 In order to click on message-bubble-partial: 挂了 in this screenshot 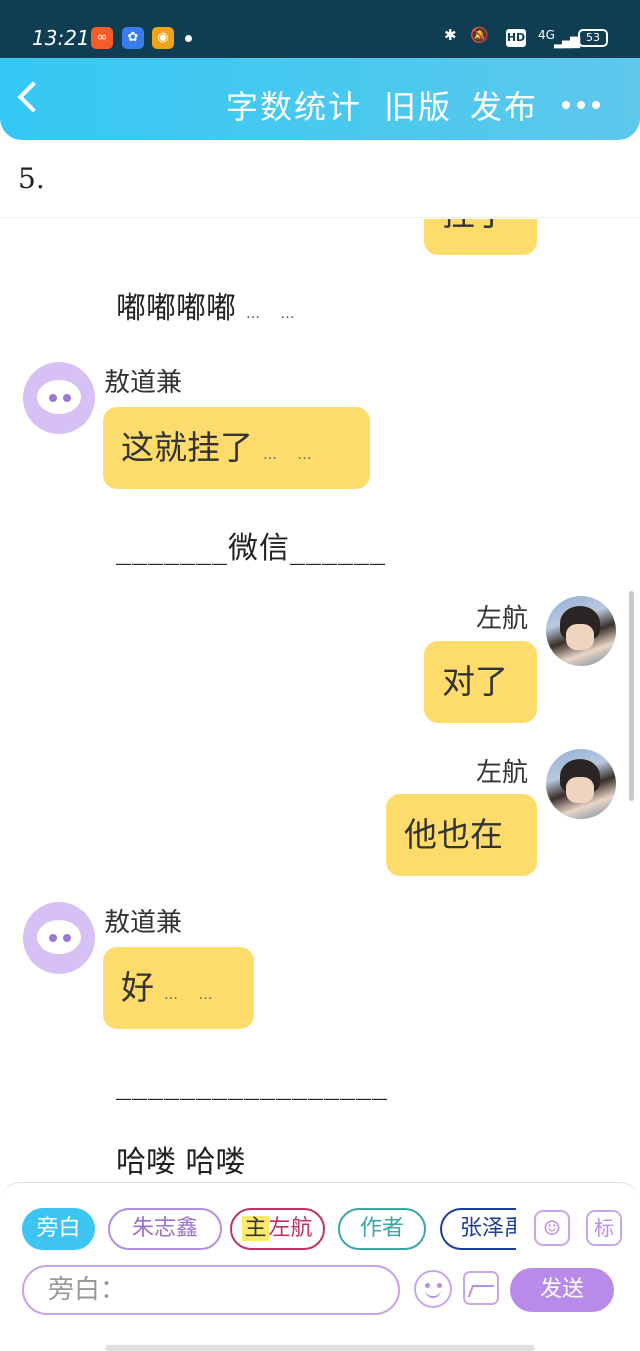, I will do `click(480, 237)`.